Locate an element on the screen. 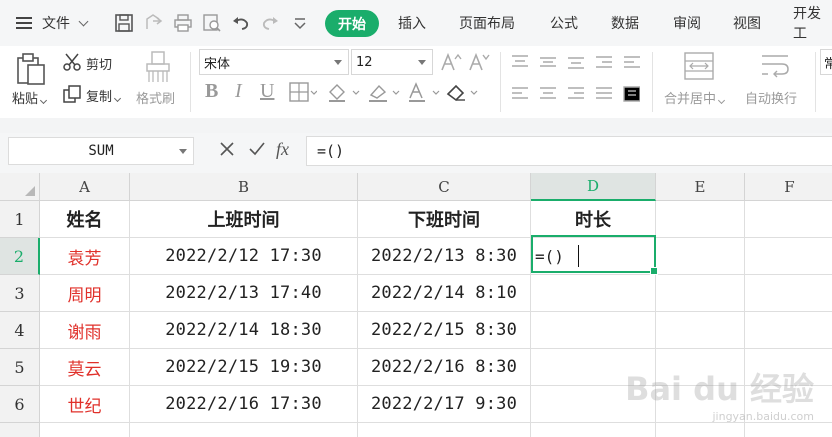 The image size is (832, 437). merge-center-button: 合并居中 is located at coordinates (695, 97).